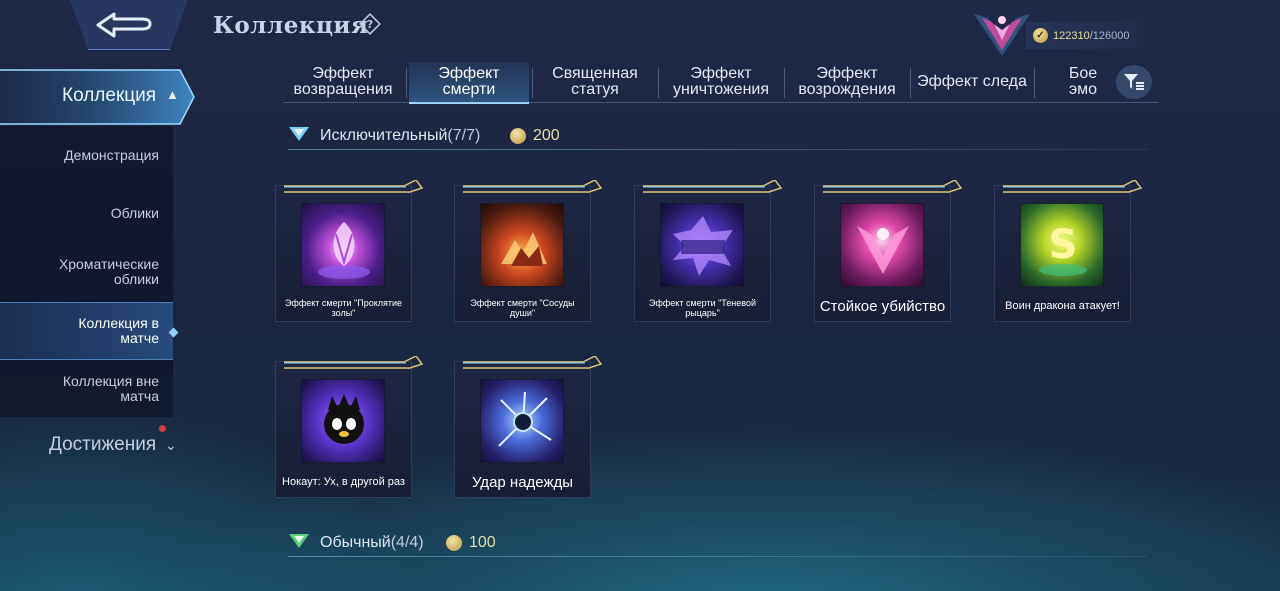 This screenshot has width=1280, height=591. I want to click on question-diamond-icon: ?, so click(370, 24).